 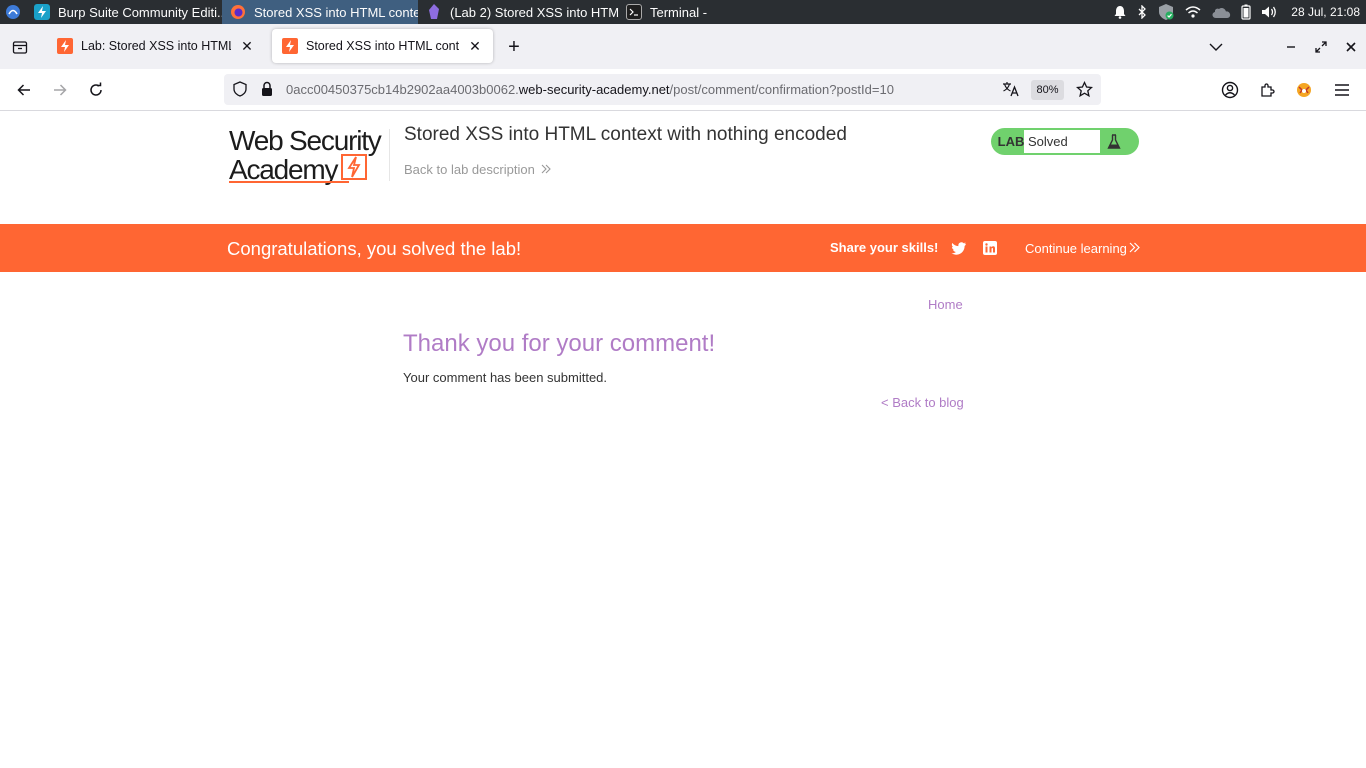 What do you see at coordinates (309, 169) in the screenshot?
I see `logo-line-2: Academy` at bounding box center [309, 169].